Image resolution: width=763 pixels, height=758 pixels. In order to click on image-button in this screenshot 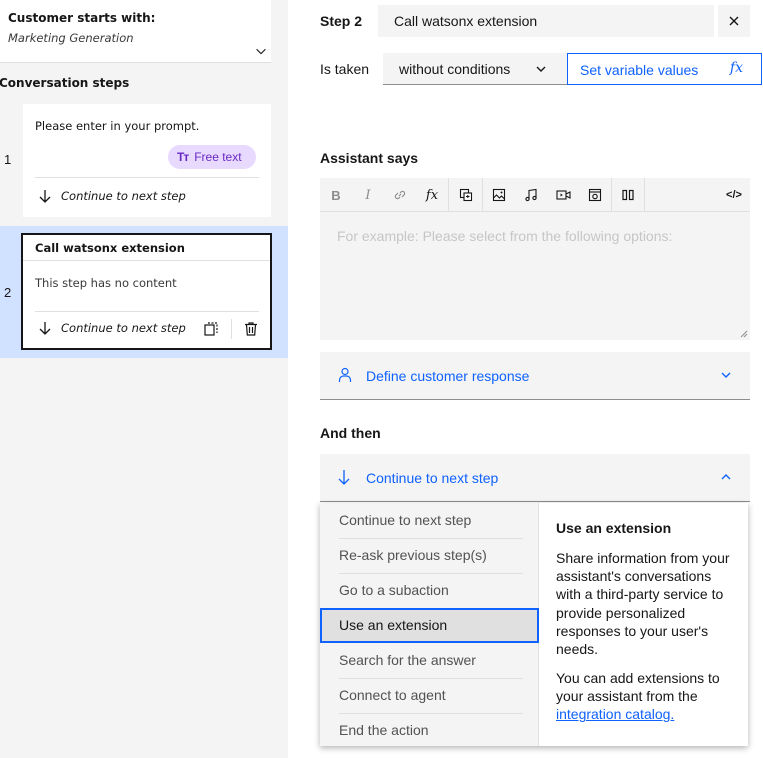, I will do `click(499, 195)`.